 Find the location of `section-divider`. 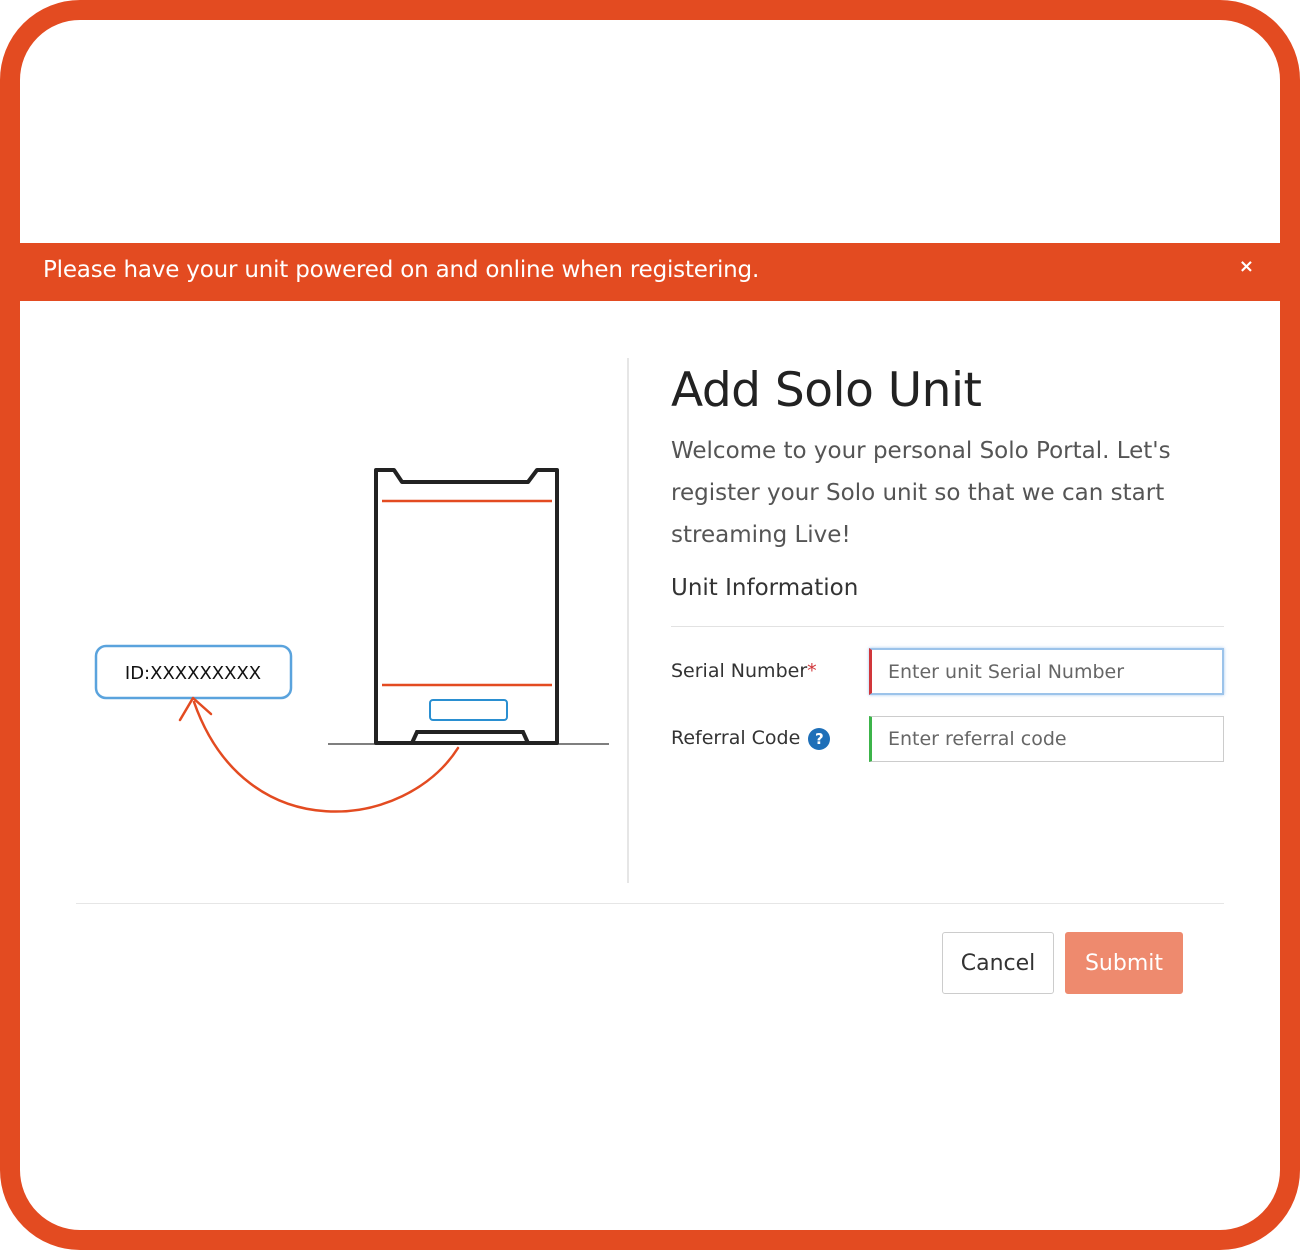

section-divider is located at coordinates (947, 626).